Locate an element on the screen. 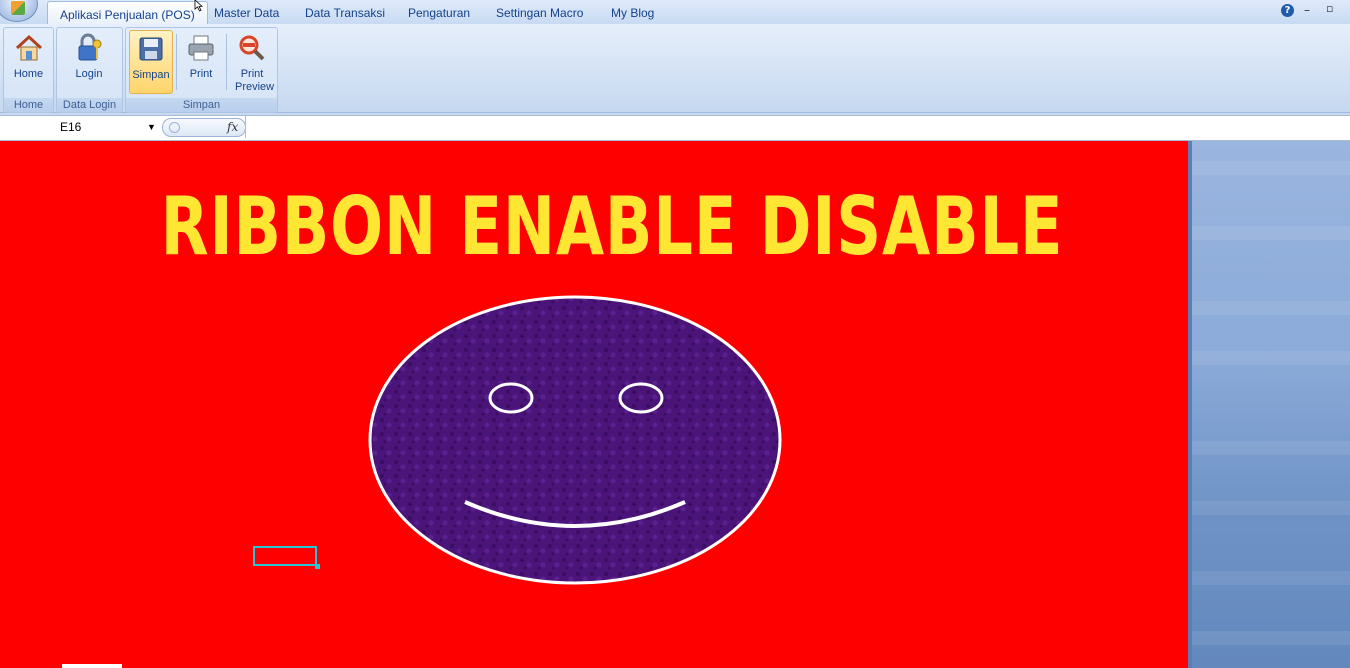  simpan-button: Simpan is located at coordinates (151, 62).